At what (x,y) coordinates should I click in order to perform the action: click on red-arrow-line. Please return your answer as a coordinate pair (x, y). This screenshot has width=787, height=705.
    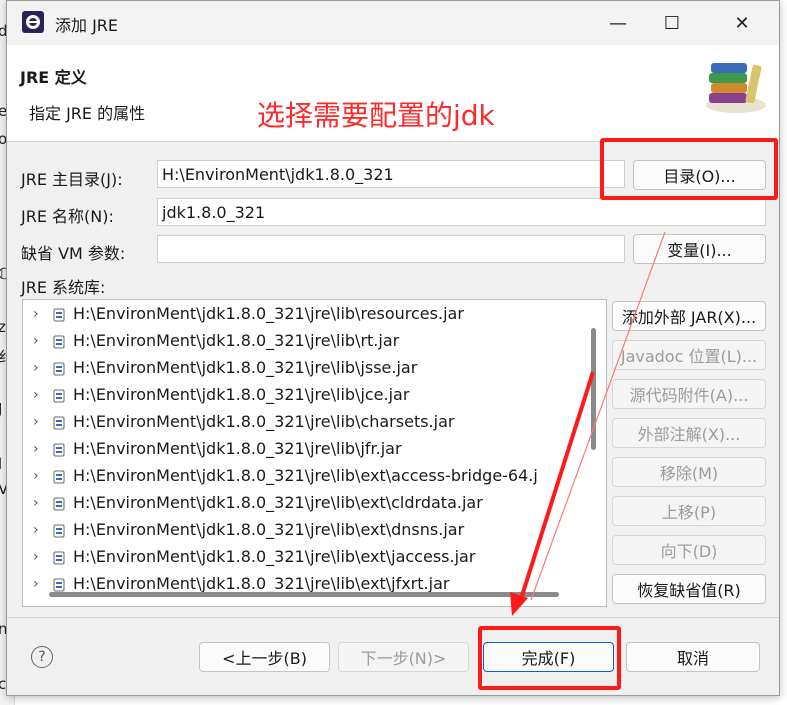
    Looking at the image, I should click on (556, 487).